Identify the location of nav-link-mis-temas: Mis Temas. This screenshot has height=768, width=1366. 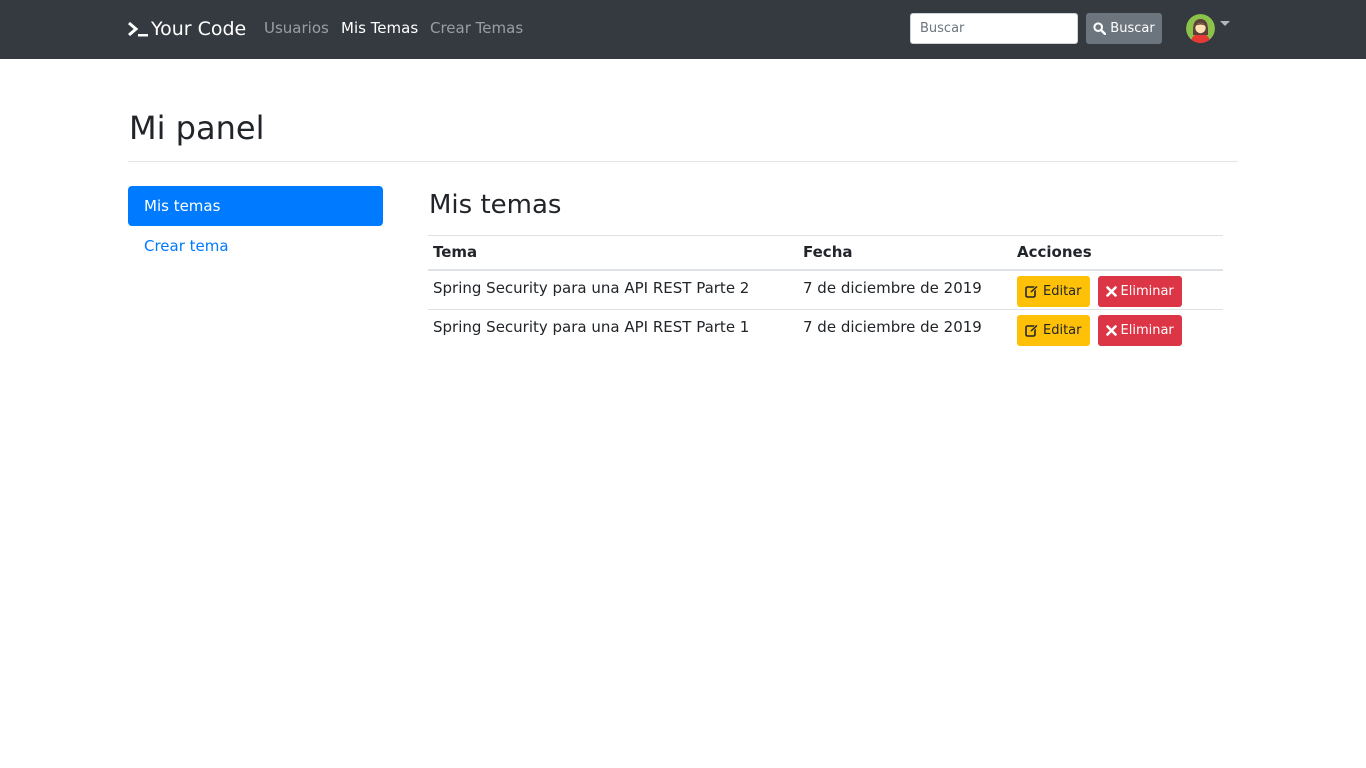
(379, 28).